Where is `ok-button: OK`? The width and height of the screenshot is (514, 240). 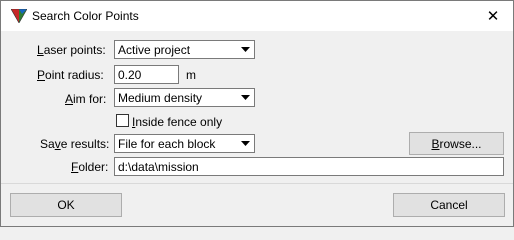 ok-button: OK is located at coordinates (66, 205).